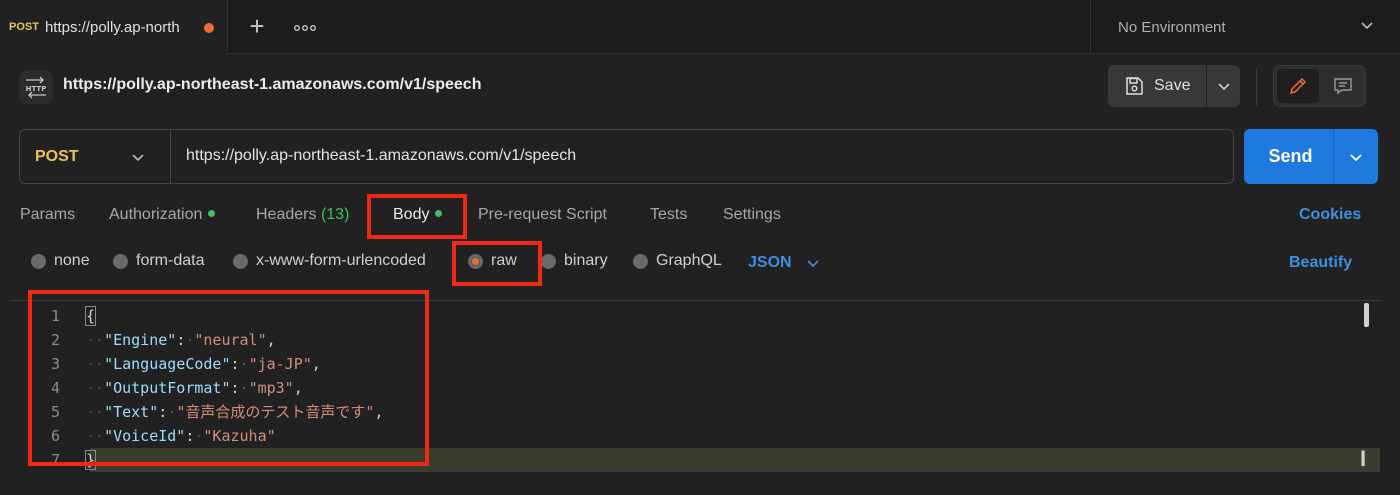 This screenshot has width=1400, height=495. I want to click on tab-headers: Headers (13), so click(302, 215).